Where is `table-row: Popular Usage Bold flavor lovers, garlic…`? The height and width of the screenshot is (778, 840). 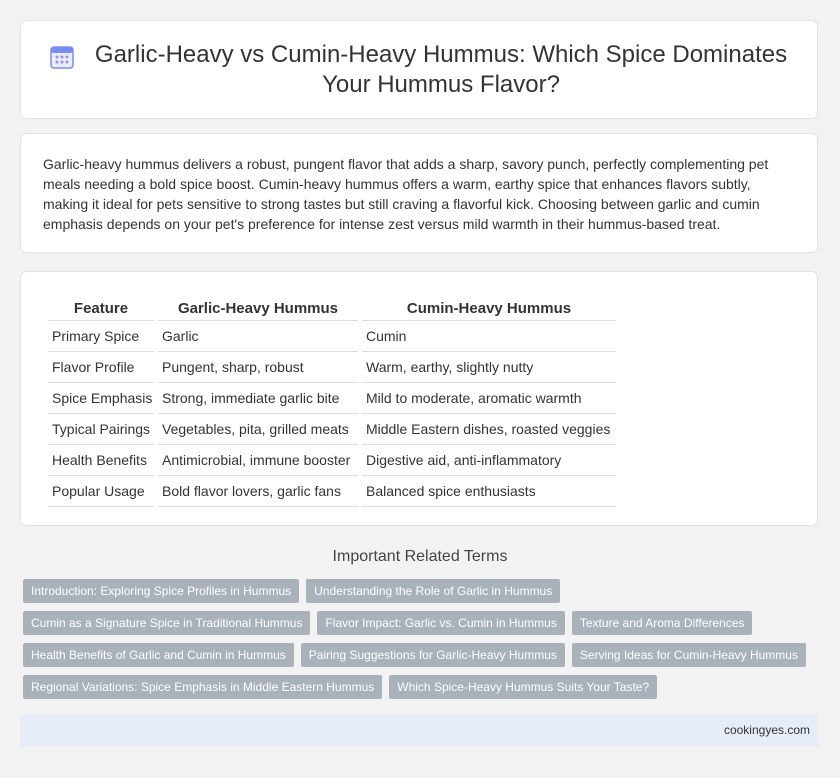 table-row: Popular Usage Bold flavor lovers, garlic… is located at coordinates (332, 491).